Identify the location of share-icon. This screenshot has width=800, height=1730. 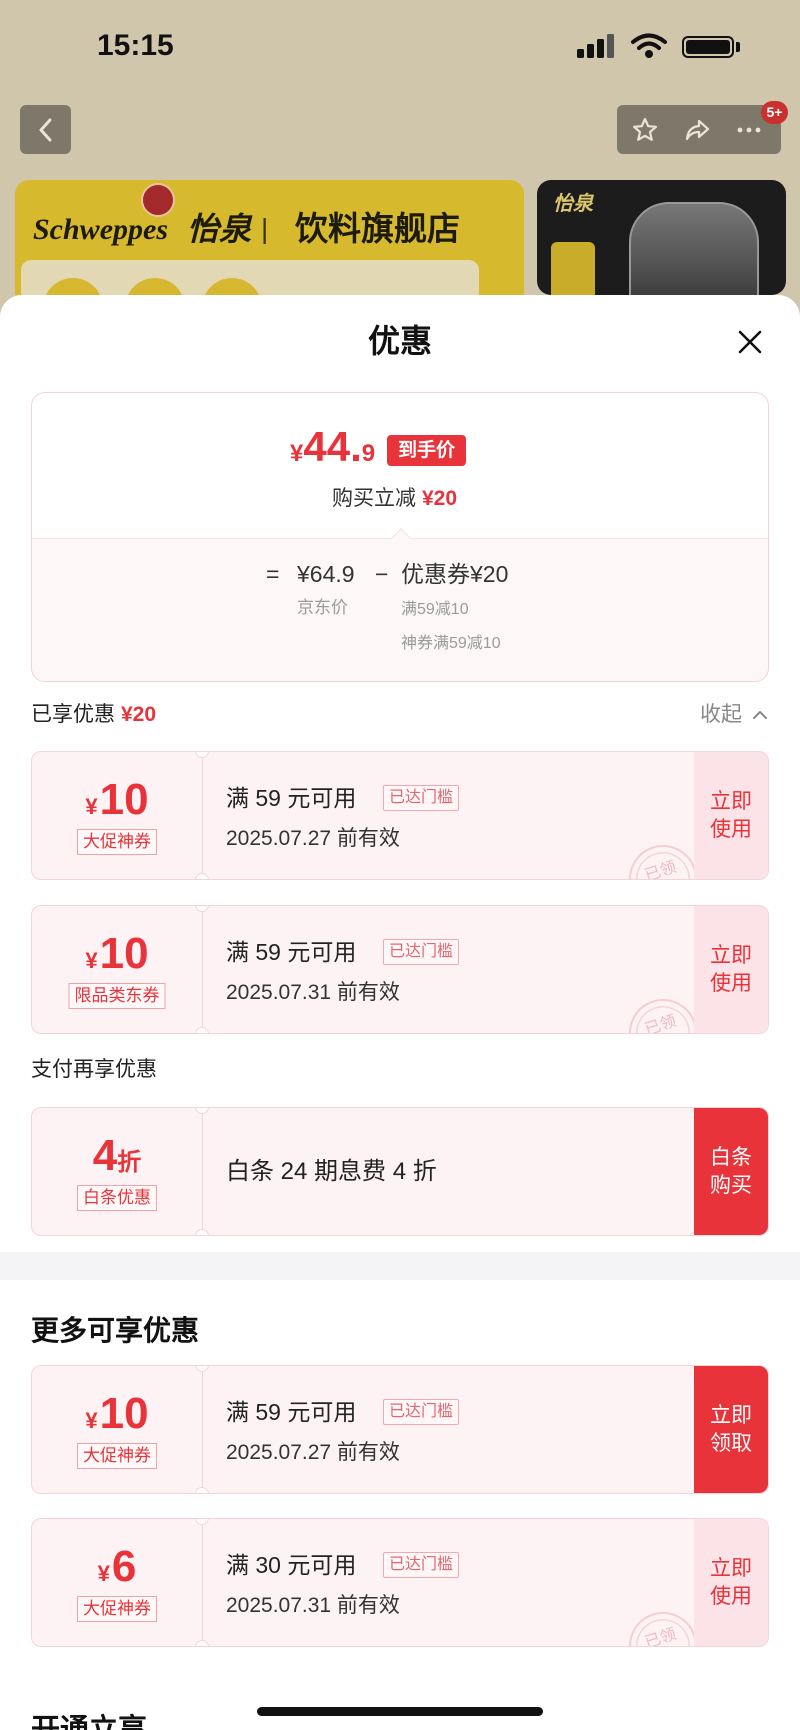
(697, 130).